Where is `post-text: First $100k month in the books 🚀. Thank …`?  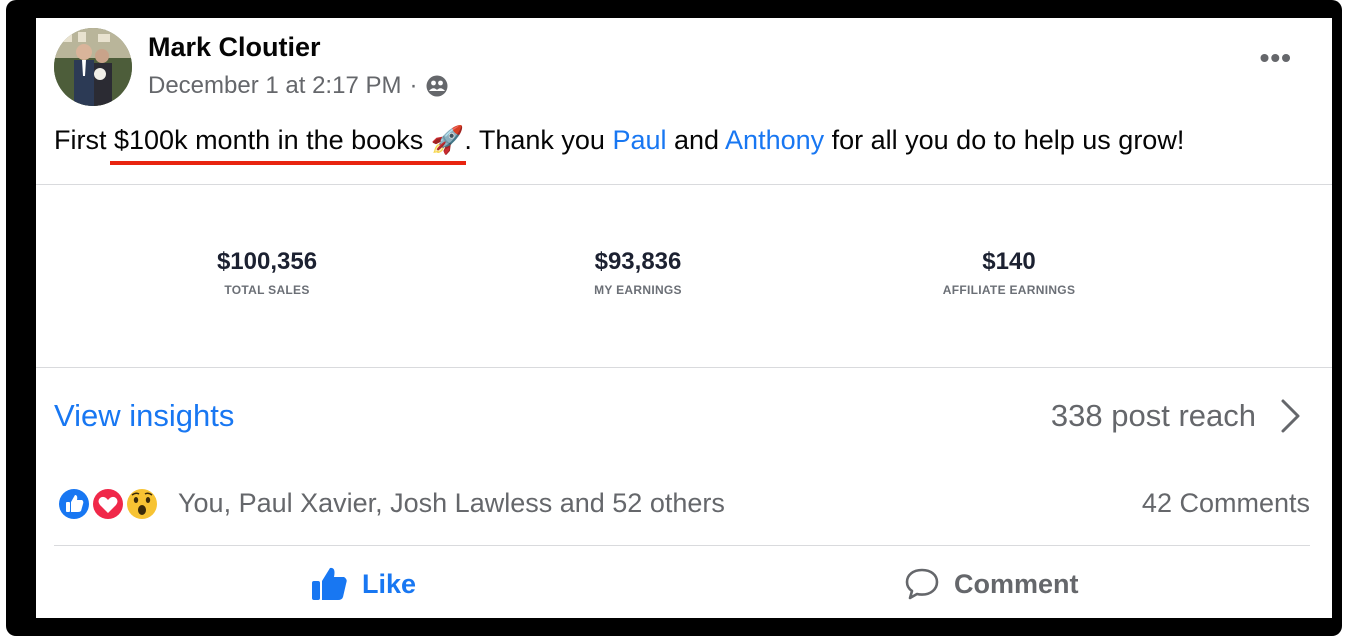
post-text: First $100k month in the books 🚀. Thank … is located at coordinates (619, 144).